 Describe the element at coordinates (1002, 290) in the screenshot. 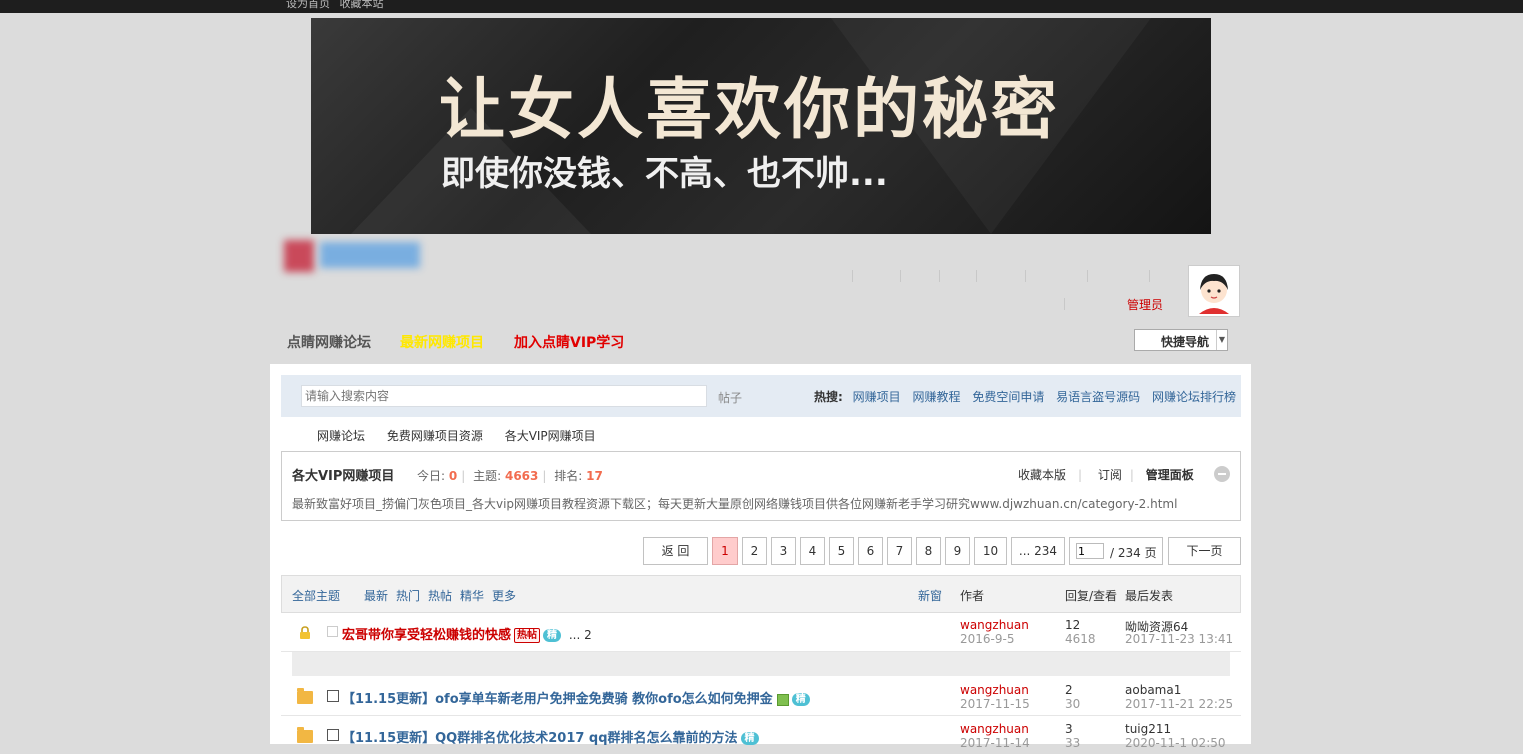

I see `user-links` at that location.